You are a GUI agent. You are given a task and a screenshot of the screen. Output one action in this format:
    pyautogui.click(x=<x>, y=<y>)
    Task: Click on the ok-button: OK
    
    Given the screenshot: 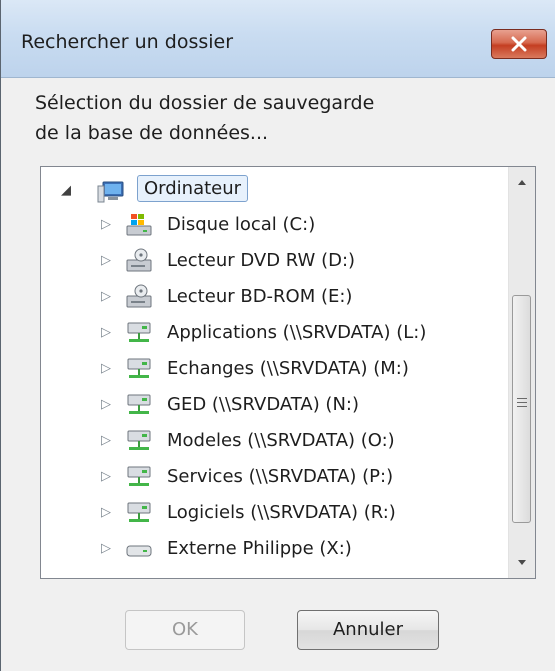 What is the action you would take?
    pyautogui.click(x=185, y=630)
    